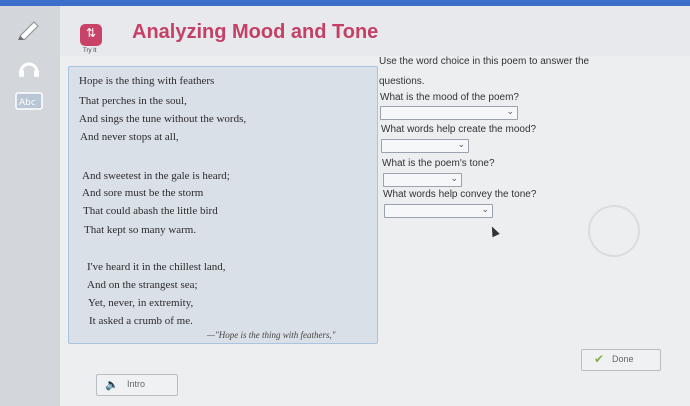 The image size is (690, 406). I want to click on page-title: Analyzing Mood and Tone, so click(255, 32).